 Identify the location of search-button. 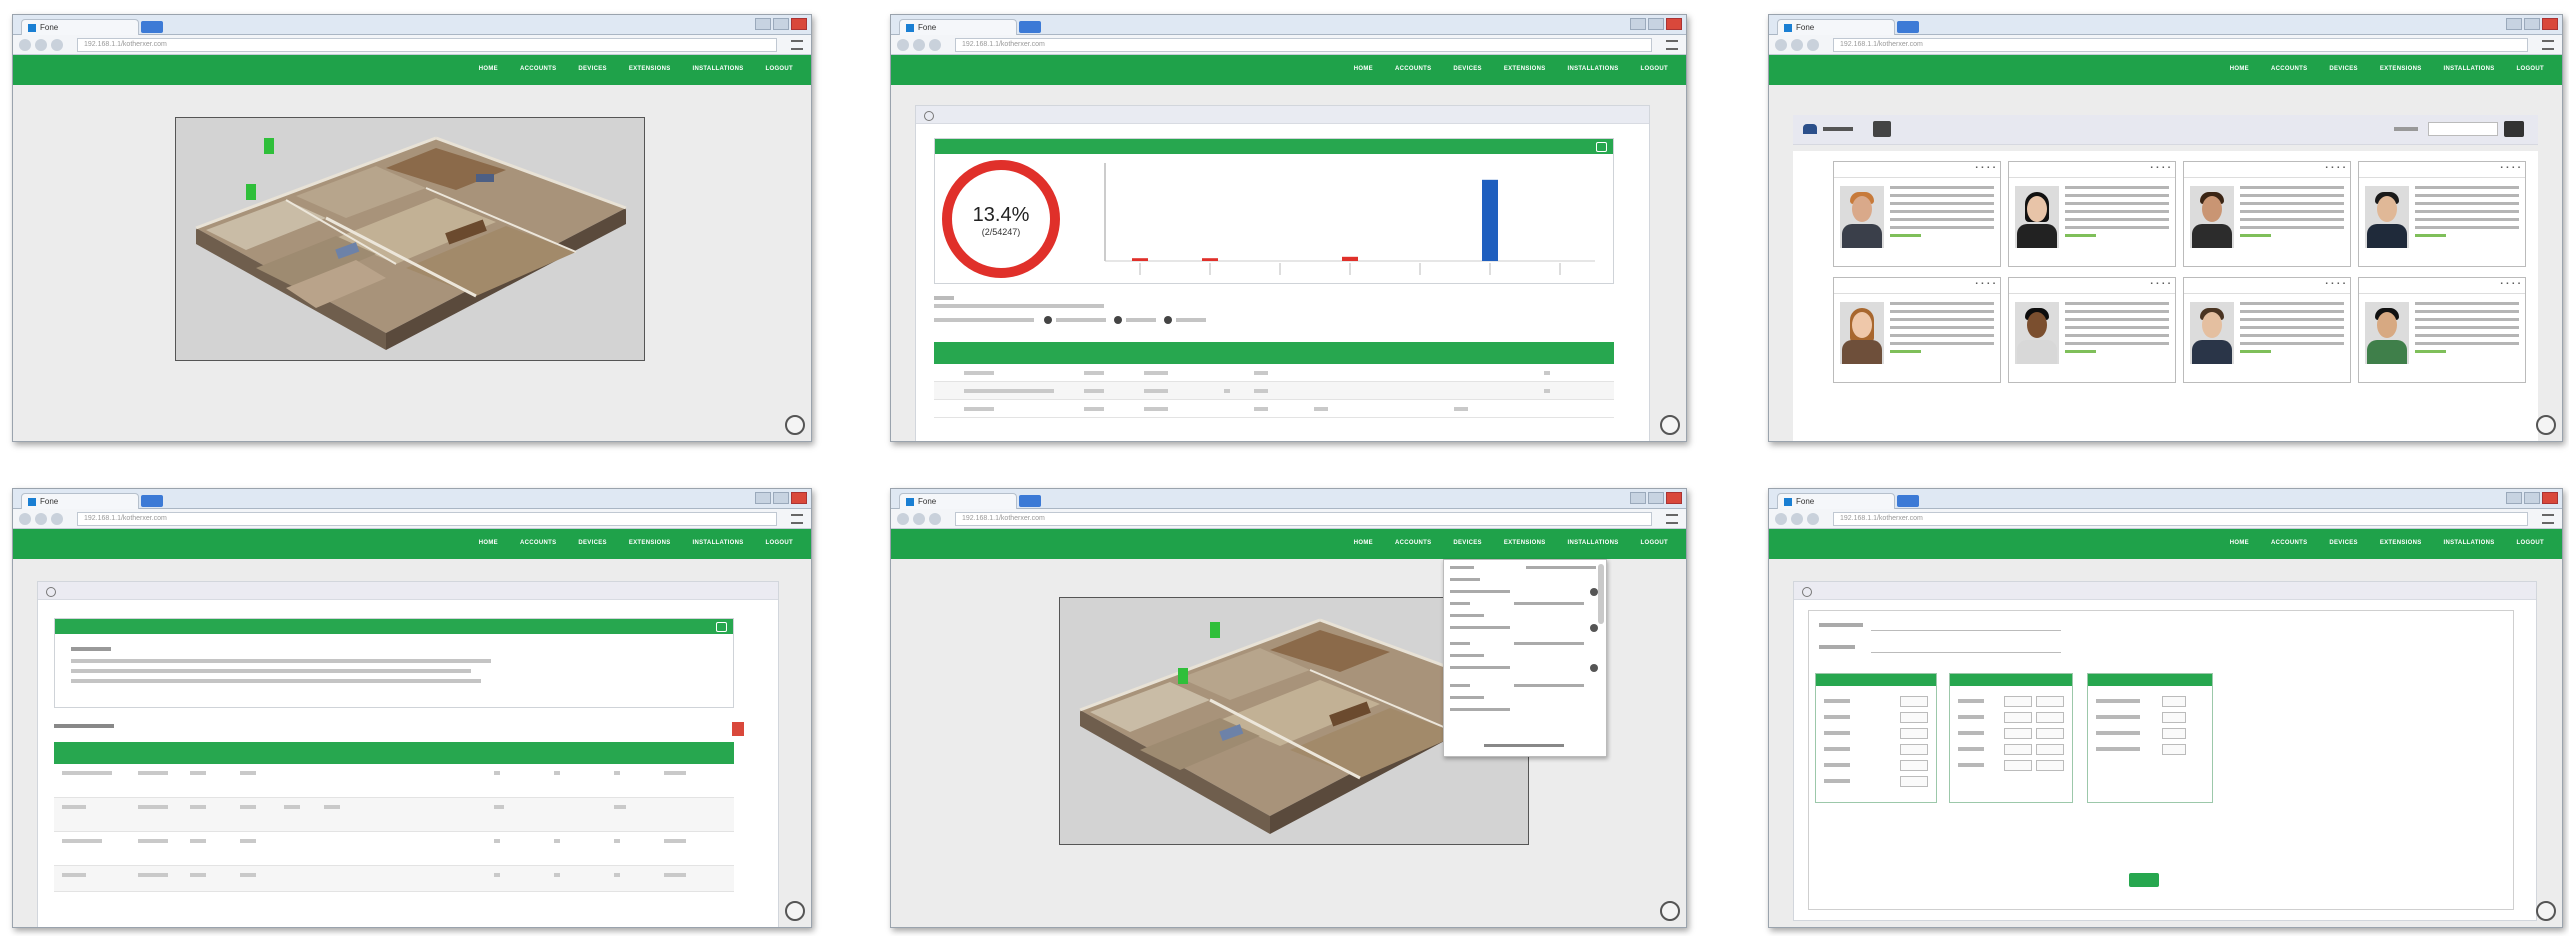
(2514, 129).